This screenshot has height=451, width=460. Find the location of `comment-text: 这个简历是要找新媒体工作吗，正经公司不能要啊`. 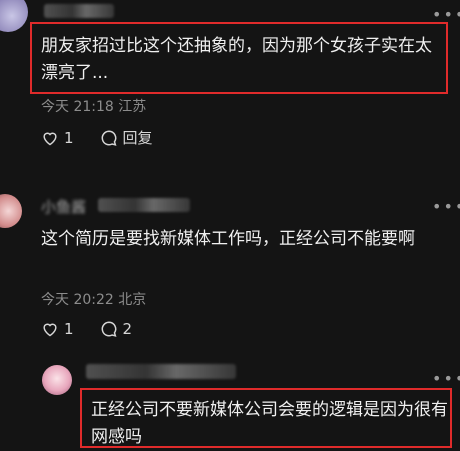

comment-text: 这个简历是要找新媒体工作吗，正经公司不能要啊 is located at coordinates (228, 239).